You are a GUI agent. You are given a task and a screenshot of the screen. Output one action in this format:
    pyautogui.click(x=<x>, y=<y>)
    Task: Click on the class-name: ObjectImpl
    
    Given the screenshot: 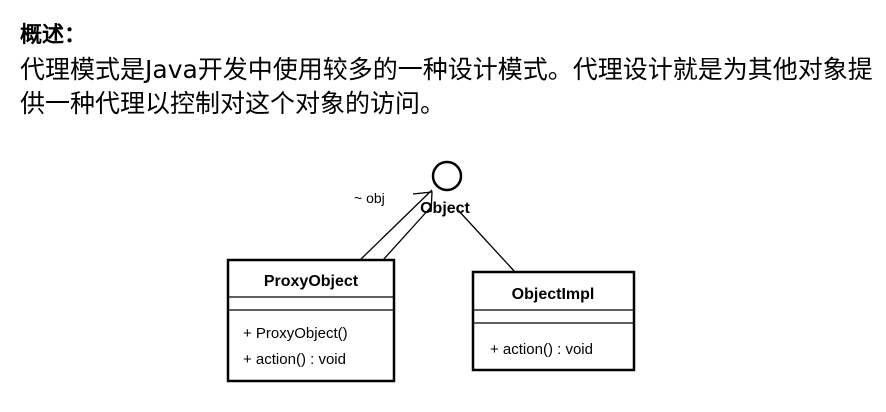 What is the action you would take?
    pyautogui.click(x=553, y=294)
    